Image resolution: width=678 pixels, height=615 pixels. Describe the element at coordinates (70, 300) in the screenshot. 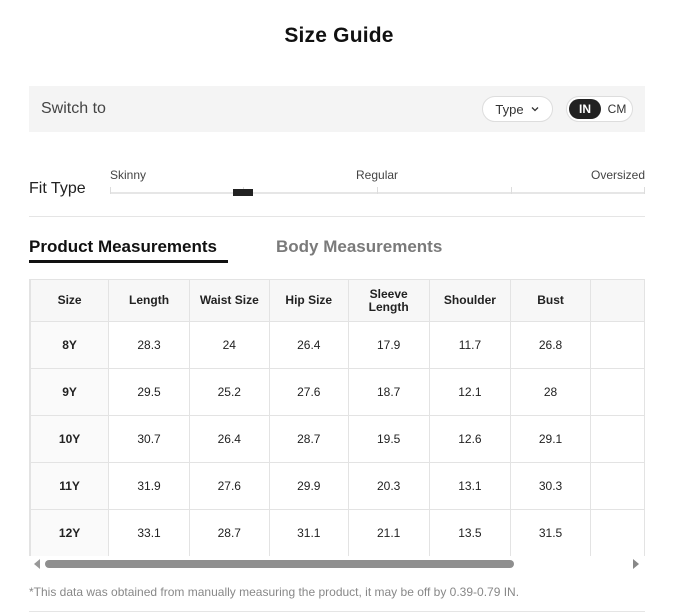

I see `column-header: Size` at that location.